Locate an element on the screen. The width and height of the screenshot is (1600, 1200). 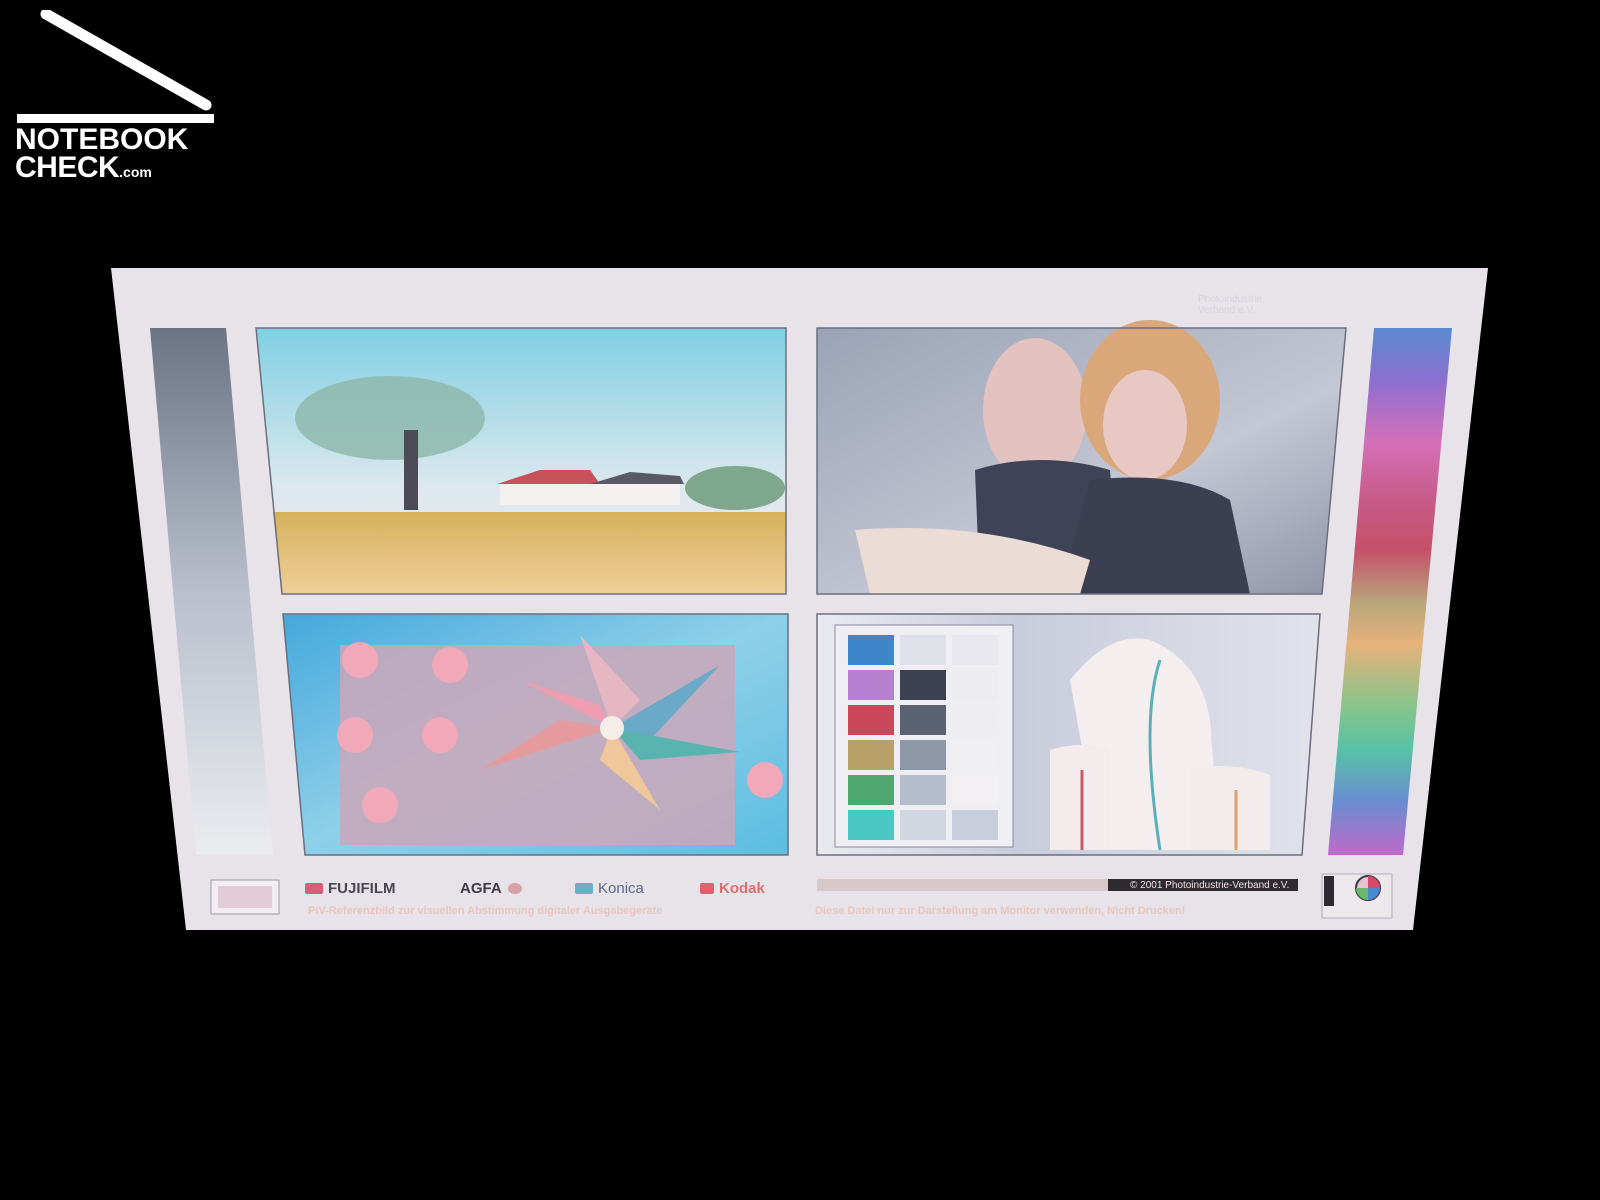
laptop-lid-icon is located at coordinates (115, 65).